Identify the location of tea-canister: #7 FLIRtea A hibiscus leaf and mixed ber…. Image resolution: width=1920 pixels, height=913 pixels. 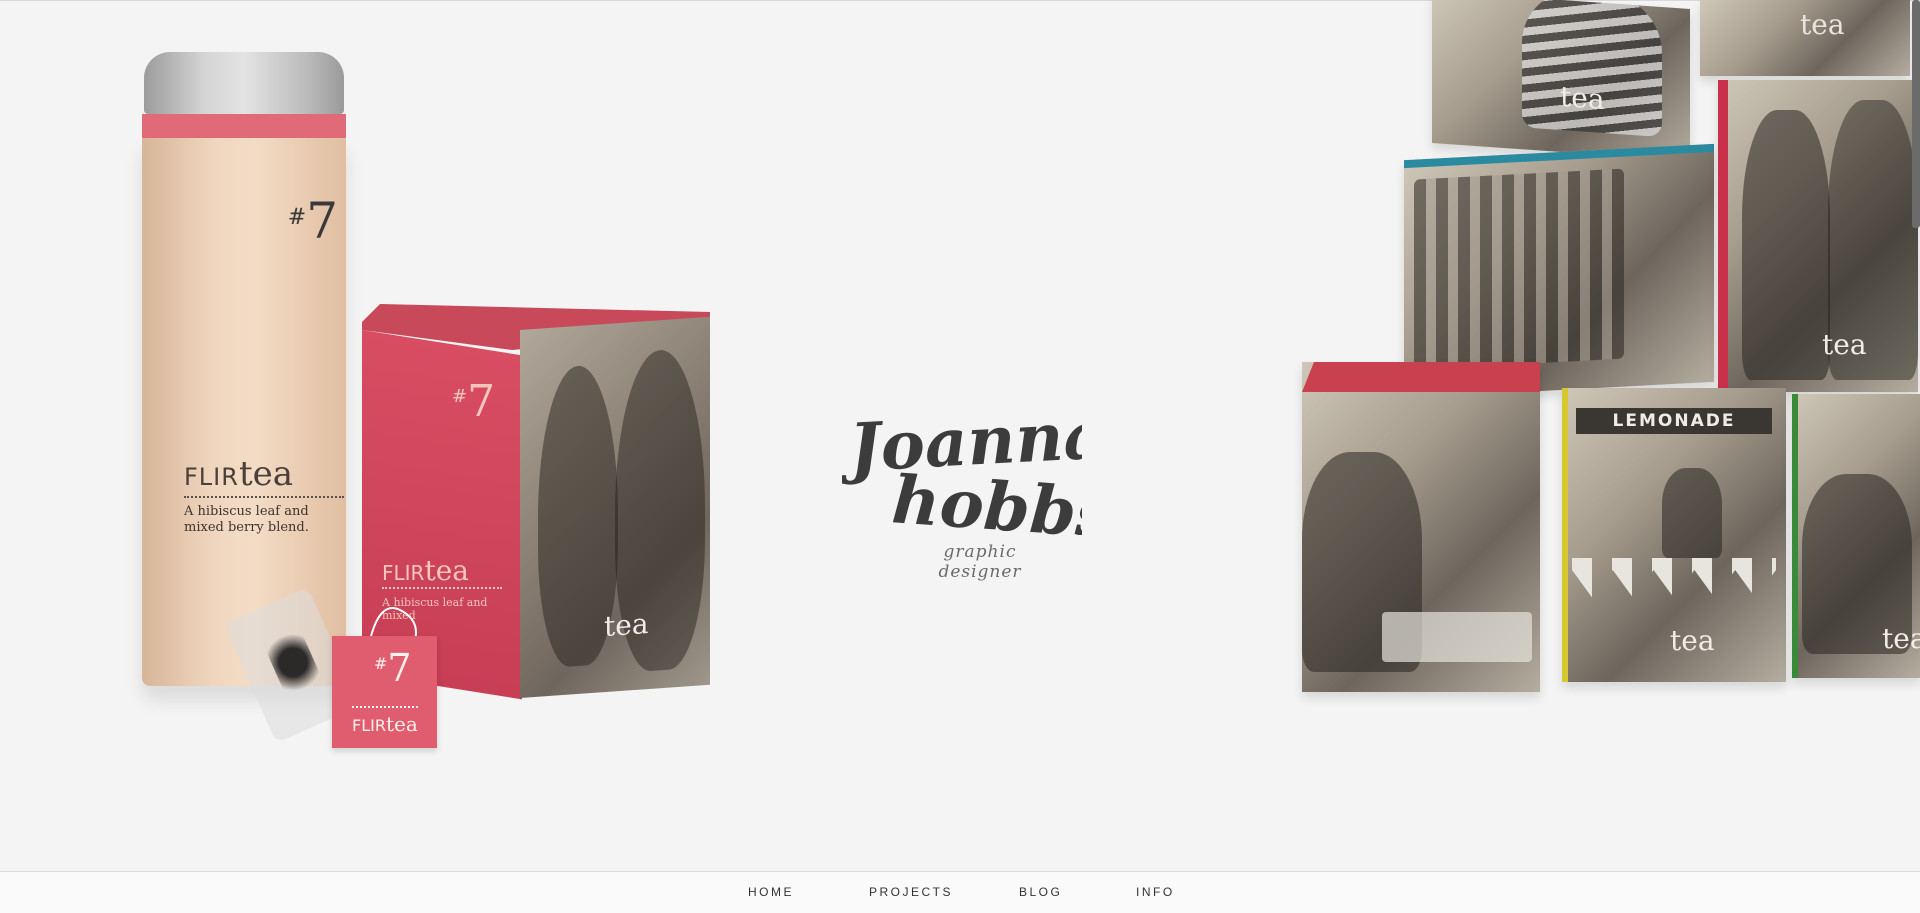
(244, 372).